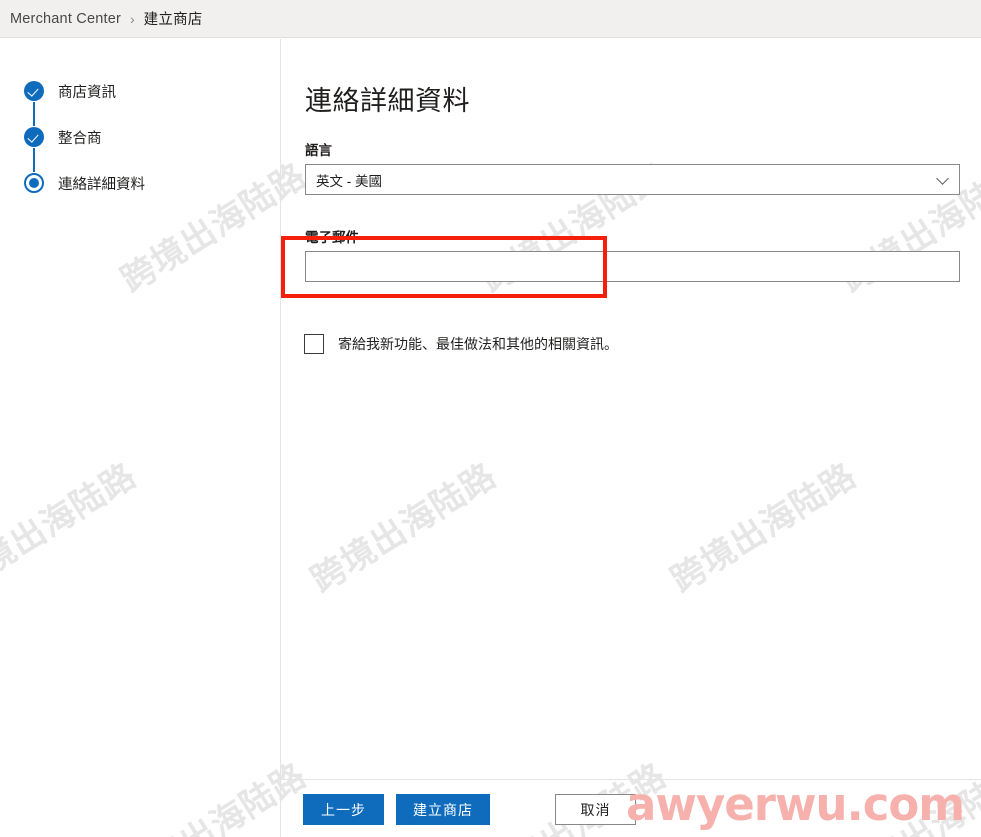  I want to click on page-title: 連絡詳細資料, so click(387, 101).